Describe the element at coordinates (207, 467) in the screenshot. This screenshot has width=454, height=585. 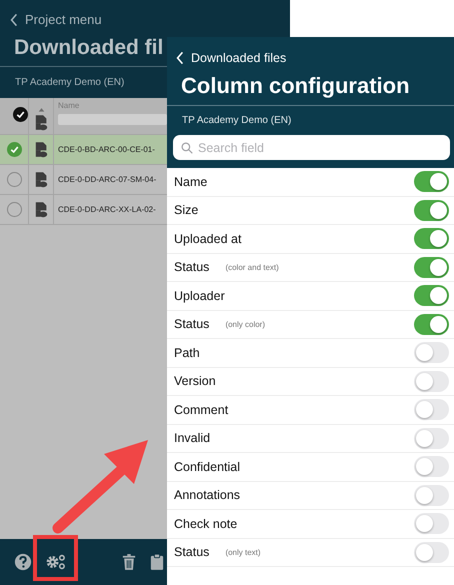
I see `column-label: Confidential` at that location.